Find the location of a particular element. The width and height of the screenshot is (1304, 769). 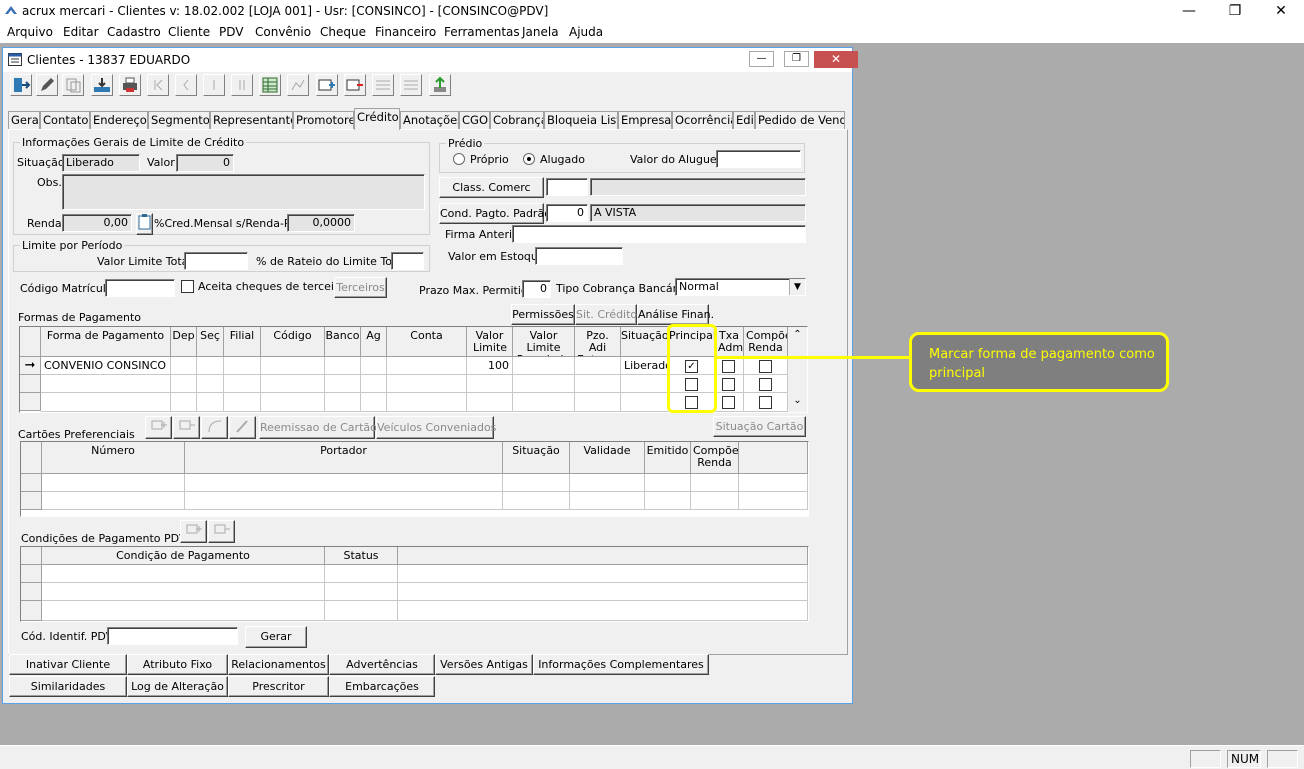

scroll-up-icon: ⌃ is located at coordinates (797, 336).